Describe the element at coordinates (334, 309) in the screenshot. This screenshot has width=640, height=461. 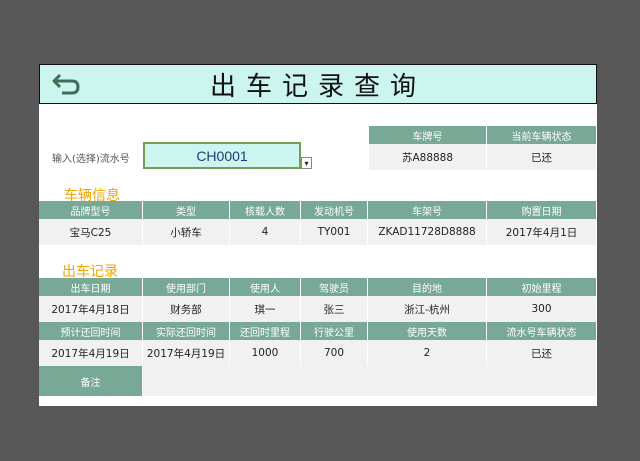
I see `table-cell: 张三` at that location.